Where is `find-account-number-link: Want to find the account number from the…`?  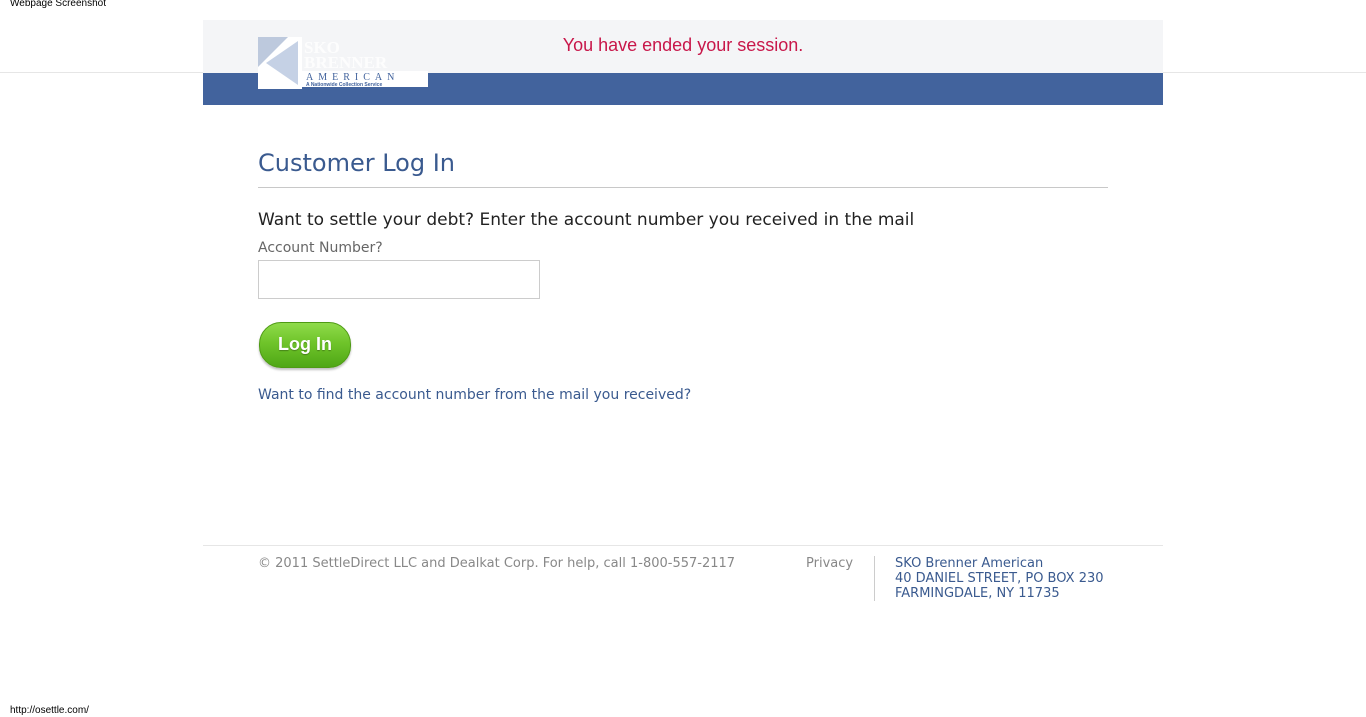
find-account-number-link: Want to find the account number from the… is located at coordinates (474, 395).